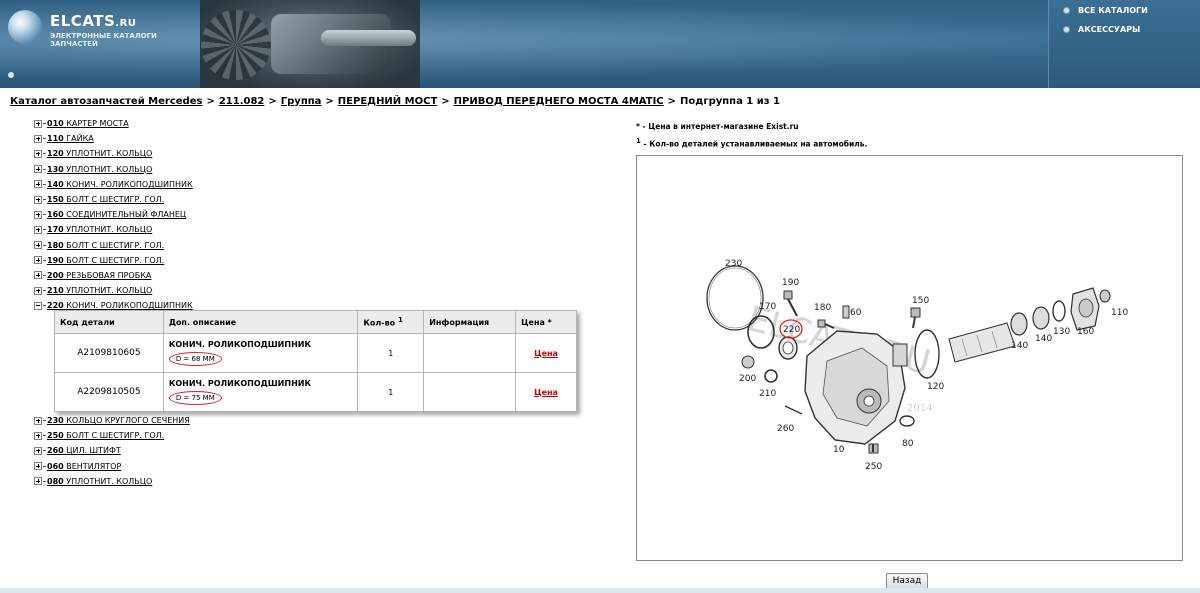 This screenshot has height=593, width=1200. I want to click on tree-item-230: 230 КОЛЬЦО КРУГЛОГО СЕЧЕНИЯ, so click(314, 420).